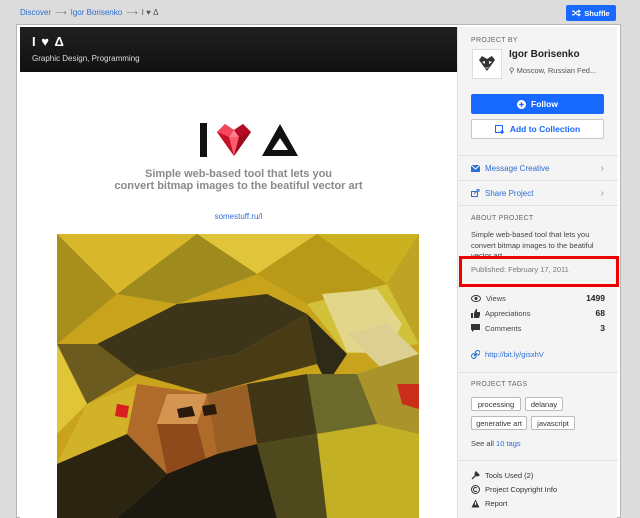 Image resolution: width=640 pixels, height=518 pixels. I want to click on project-logo, so click(249, 140).